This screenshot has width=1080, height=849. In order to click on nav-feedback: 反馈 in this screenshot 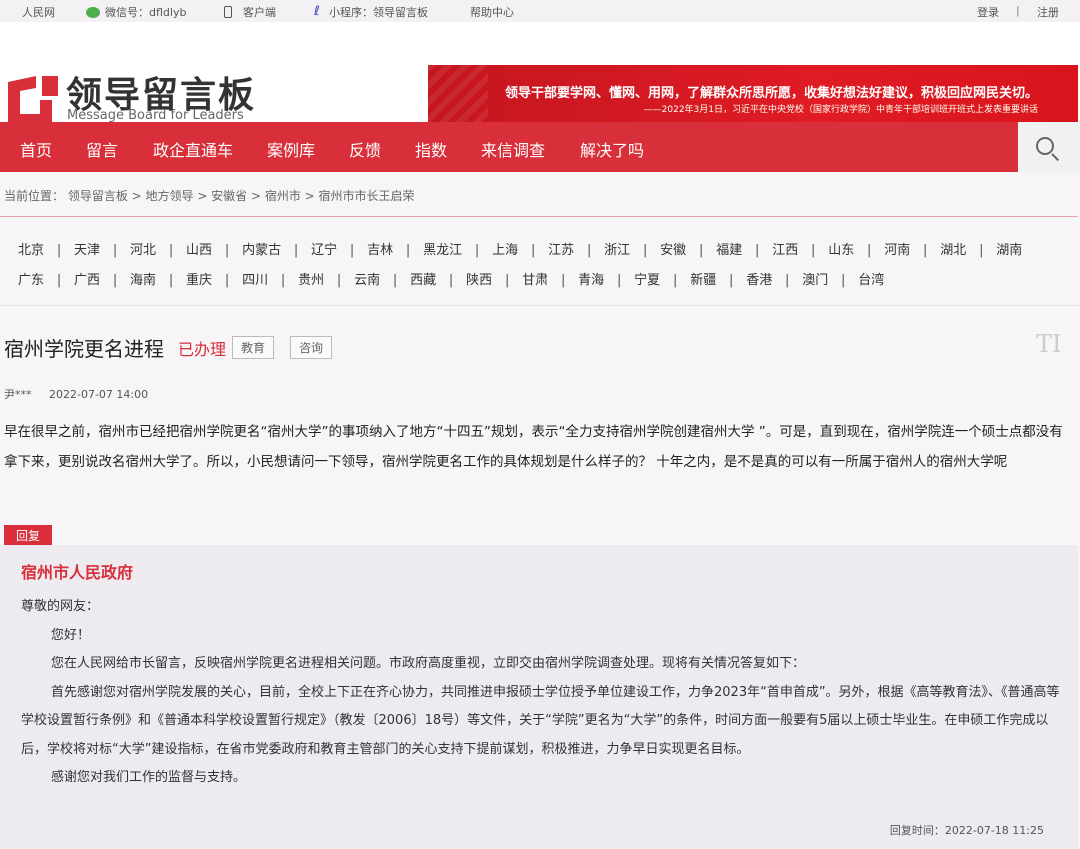, I will do `click(365, 149)`.